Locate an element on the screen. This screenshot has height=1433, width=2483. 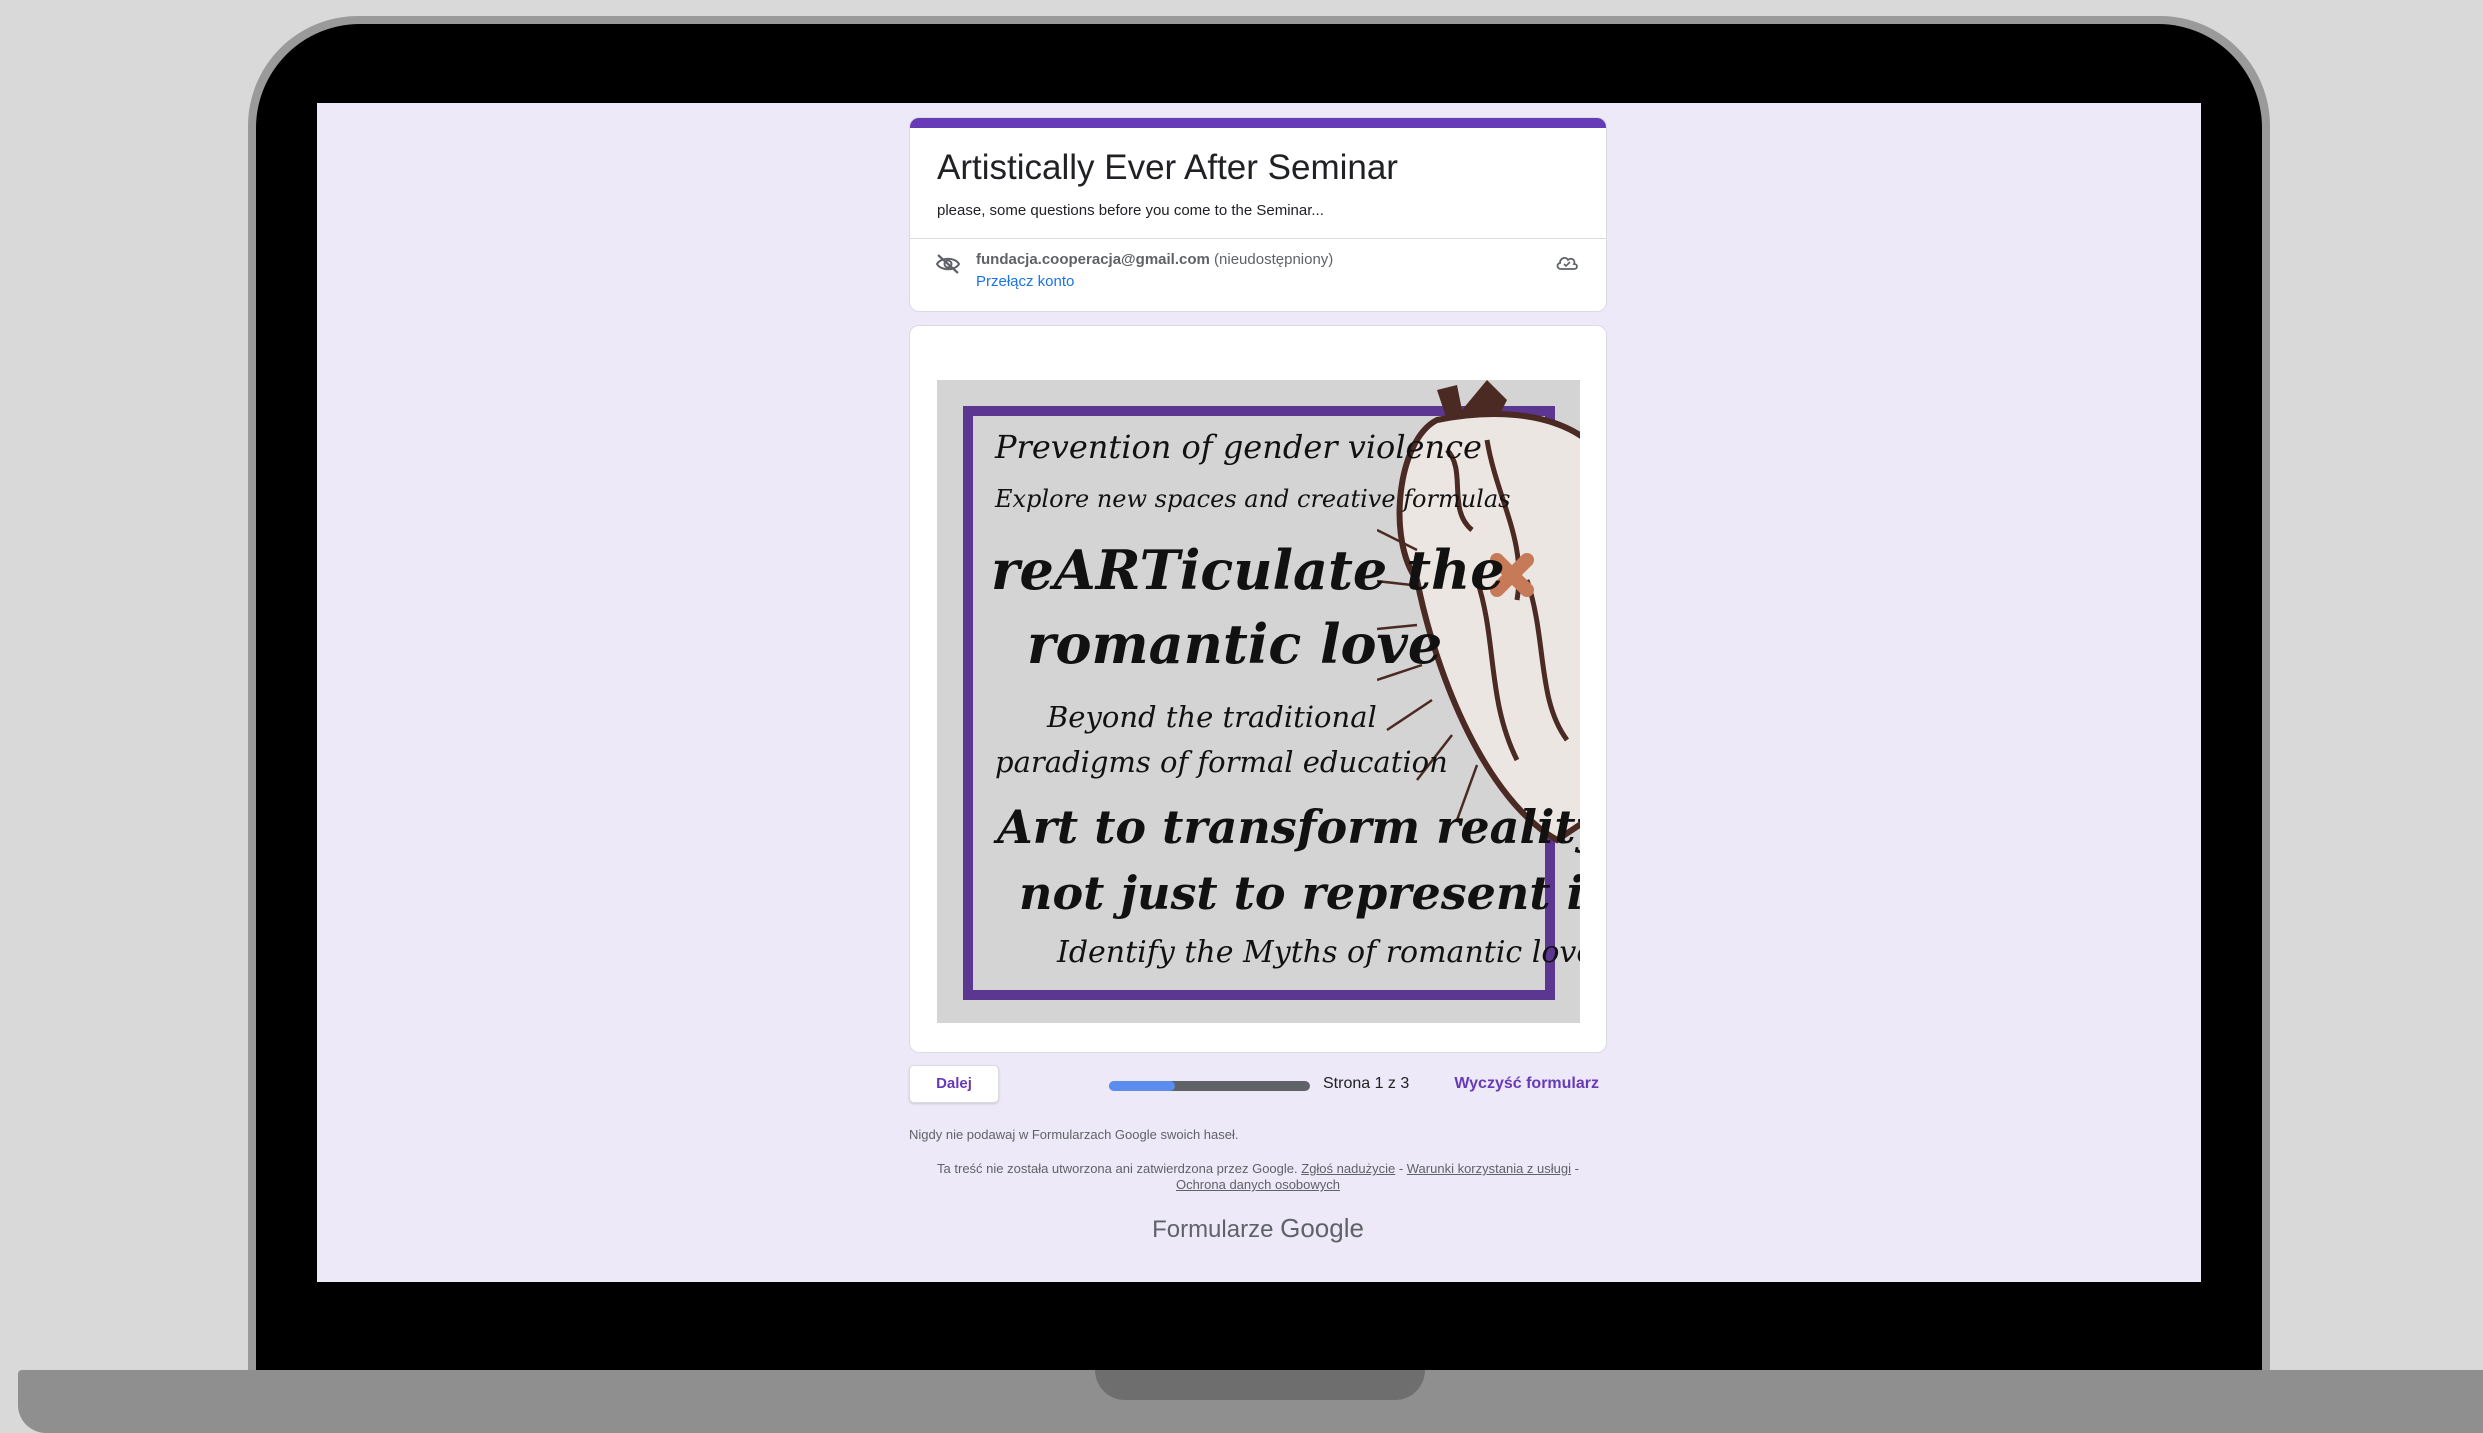
page-indicator: Strona 1 z 3 is located at coordinates (1366, 1083).